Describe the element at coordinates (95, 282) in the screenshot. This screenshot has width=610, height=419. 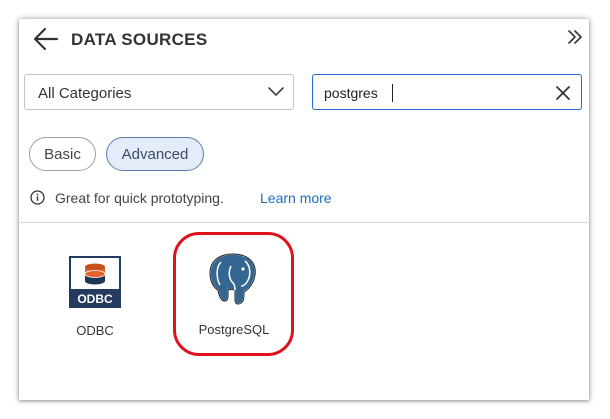
I see `odbc-icon: ODBC` at that location.